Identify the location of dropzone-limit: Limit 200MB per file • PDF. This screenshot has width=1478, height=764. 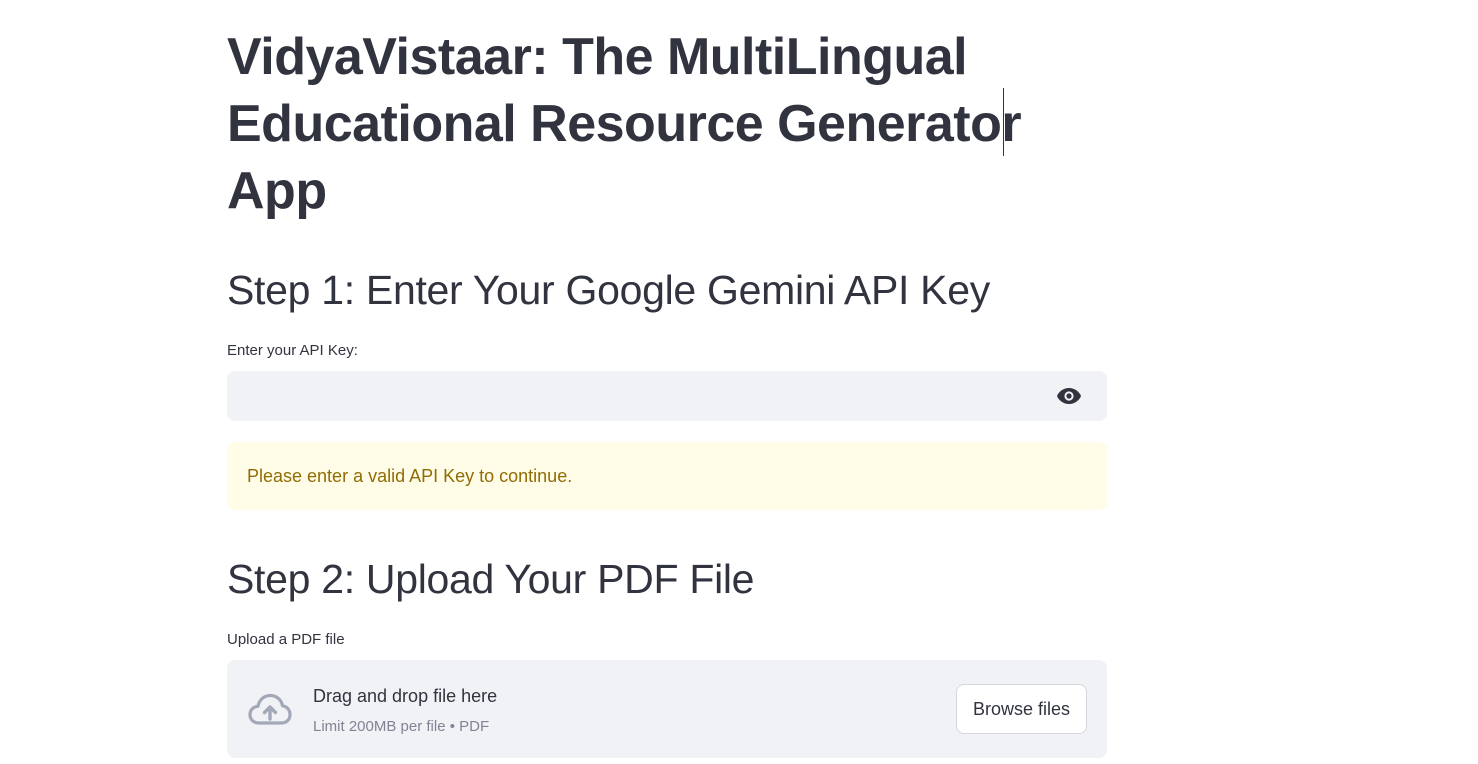
(401, 726).